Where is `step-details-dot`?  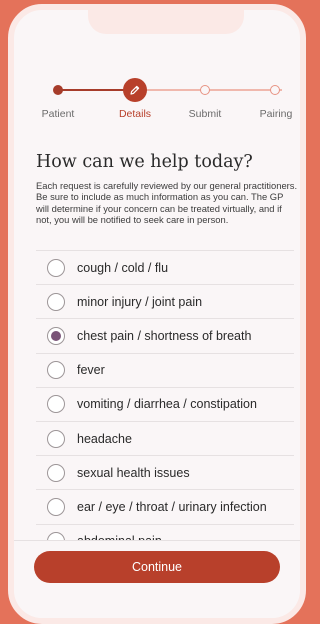 step-details-dot is located at coordinates (135, 90).